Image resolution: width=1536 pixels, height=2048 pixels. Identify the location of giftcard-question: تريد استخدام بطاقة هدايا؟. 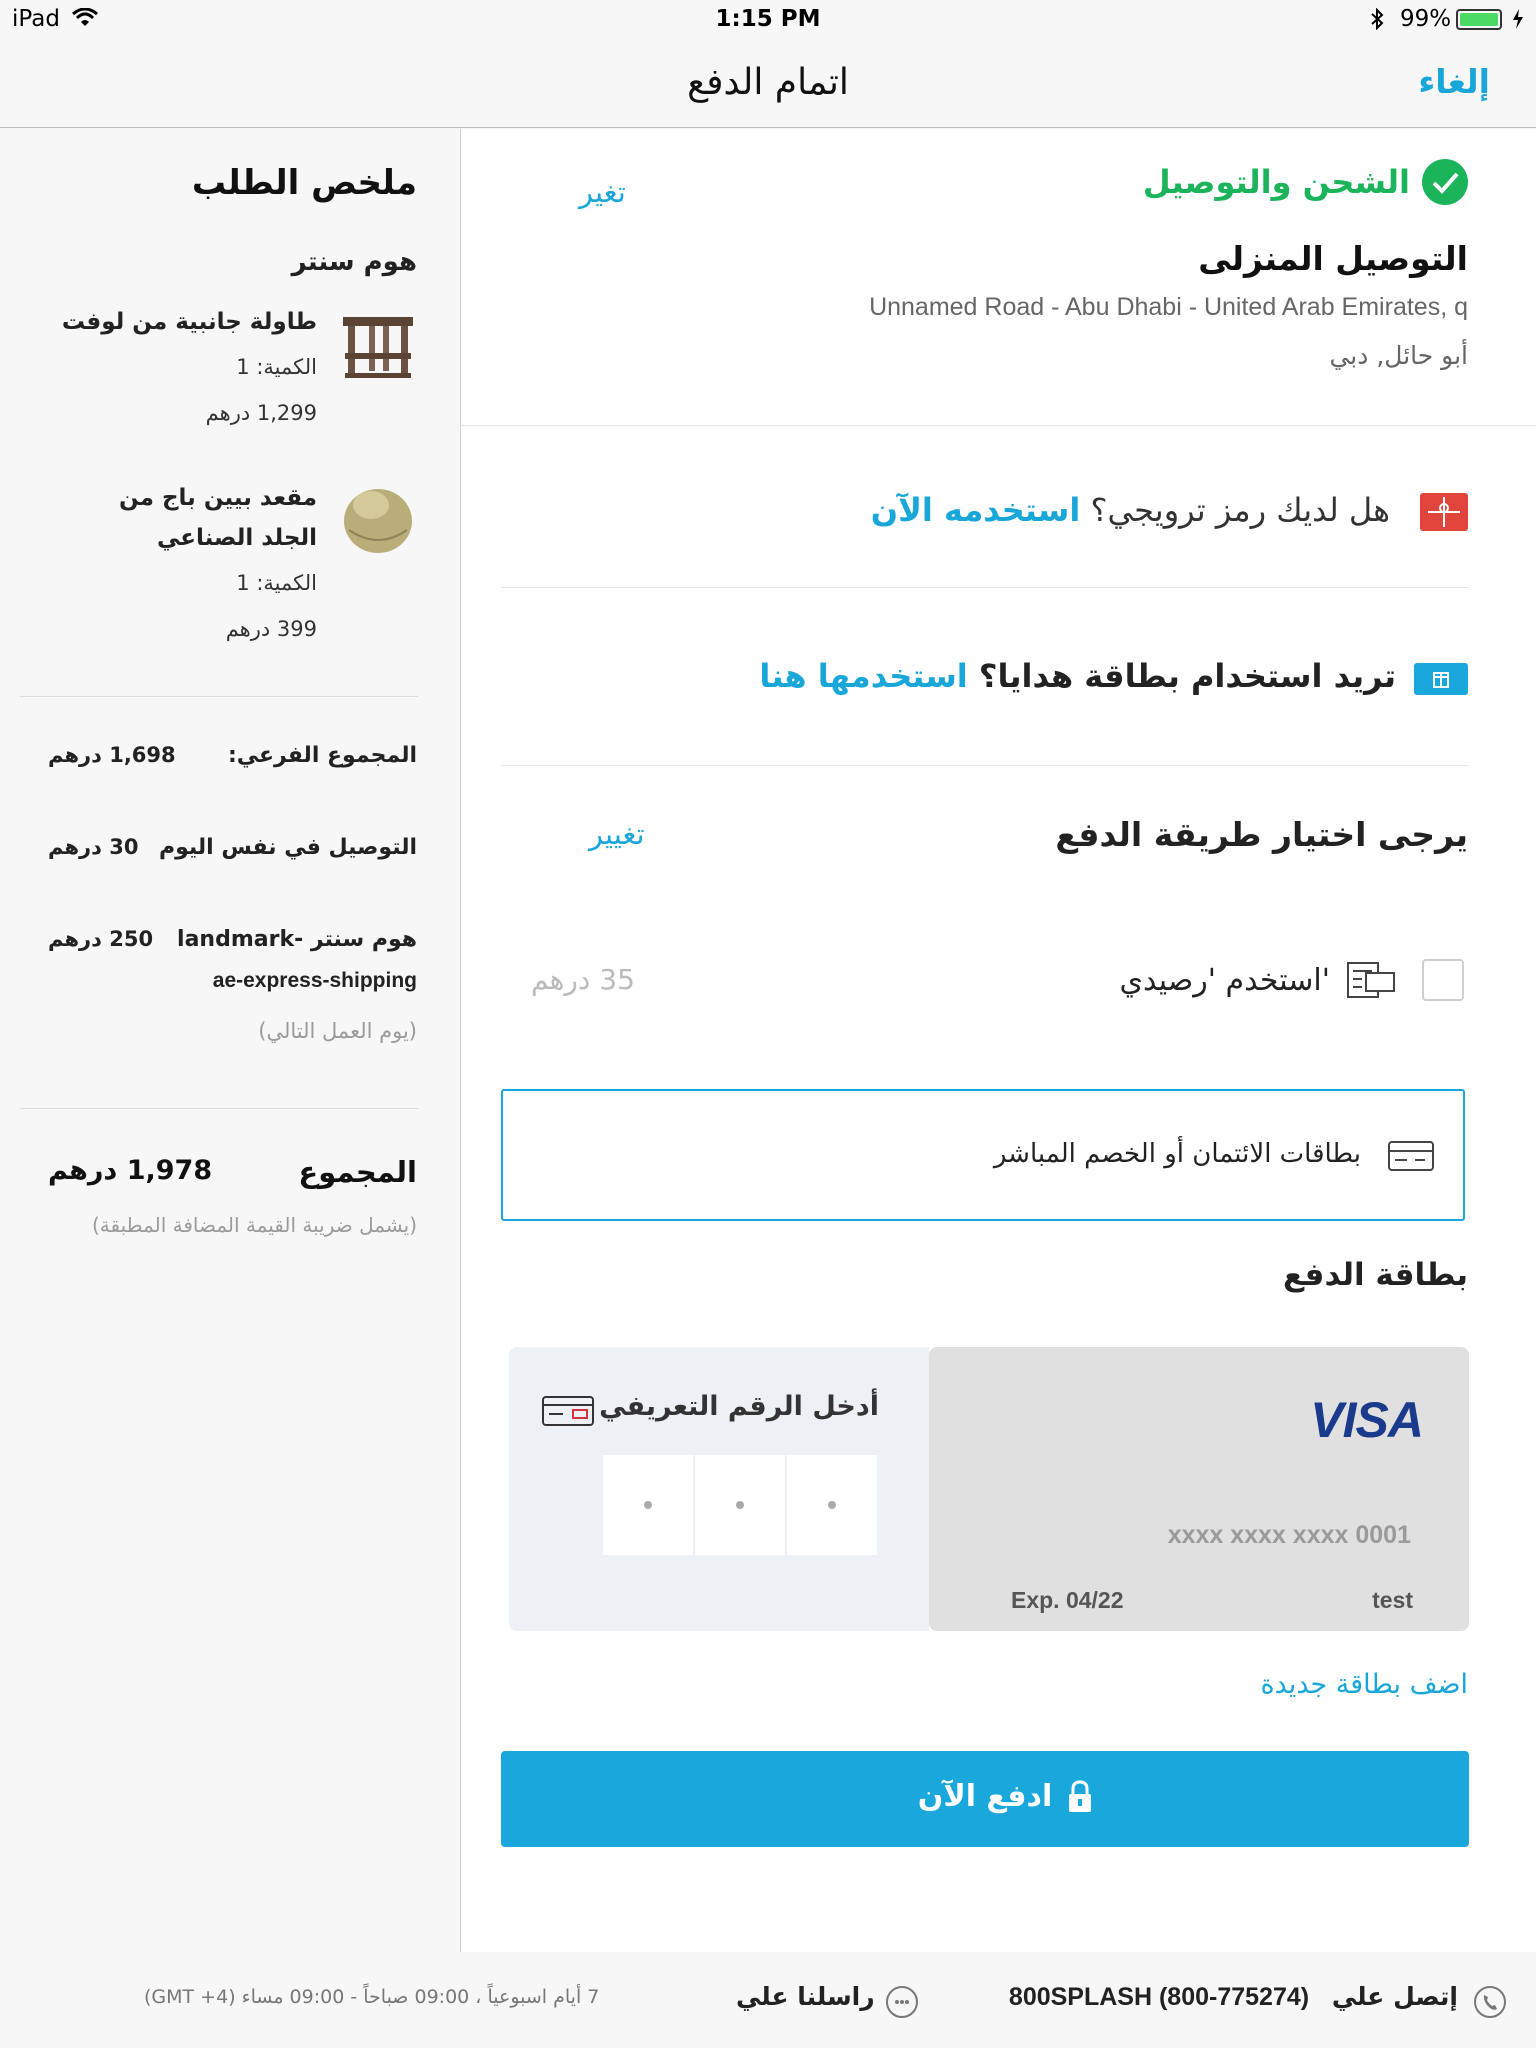
(1187, 676).